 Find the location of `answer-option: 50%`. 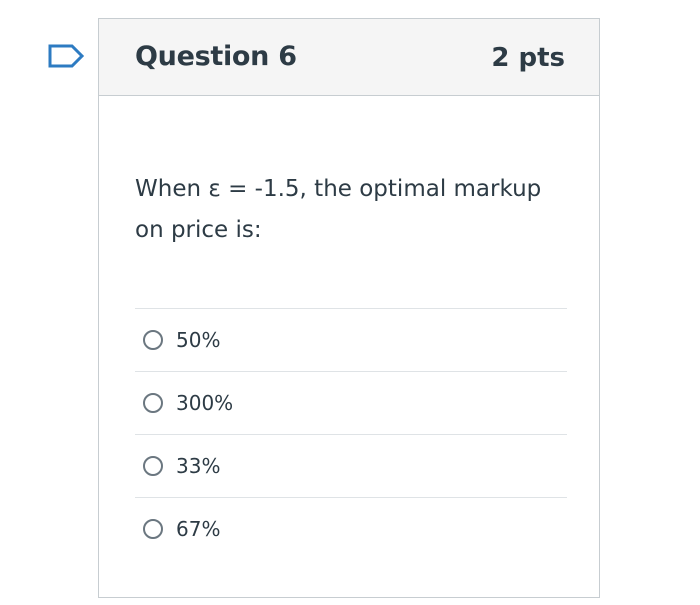

answer-option: 50% is located at coordinates (351, 339).